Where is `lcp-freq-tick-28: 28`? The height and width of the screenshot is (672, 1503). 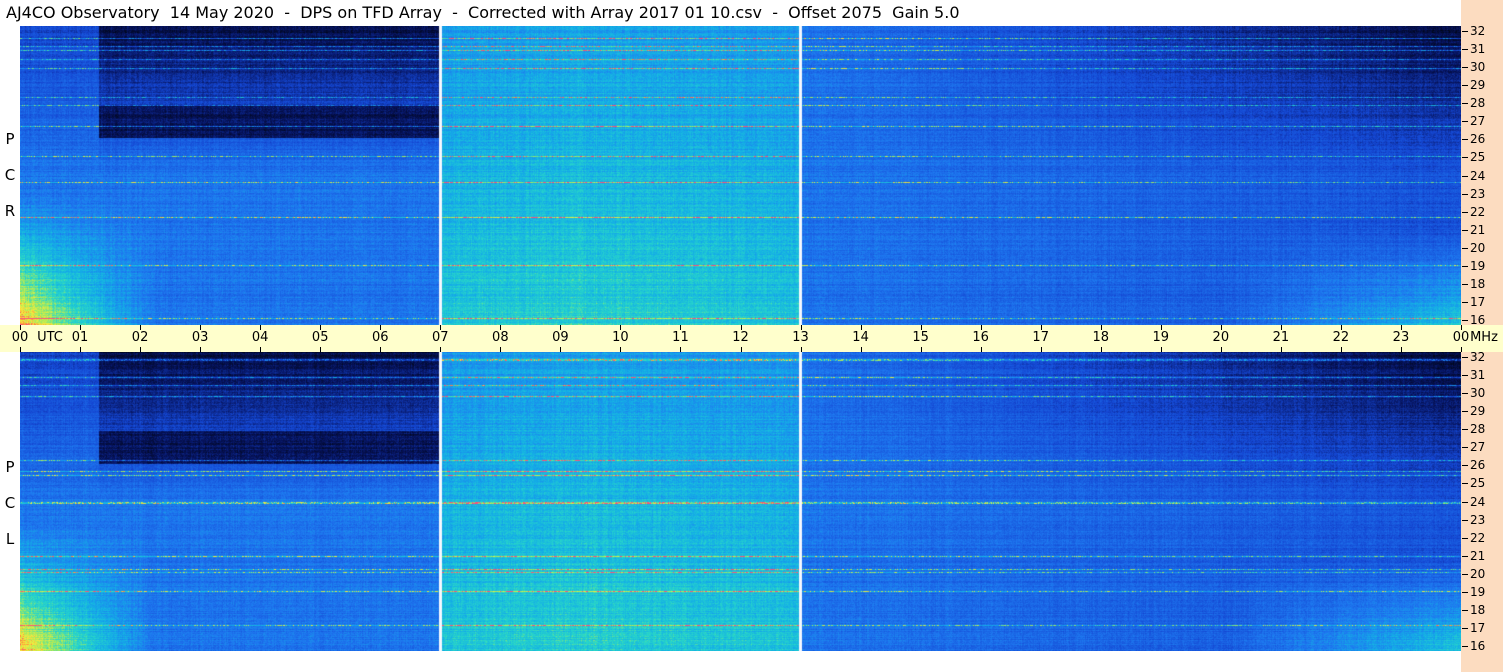 lcp-freq-tick-28: 28 is located at coordinates (1473, 429).